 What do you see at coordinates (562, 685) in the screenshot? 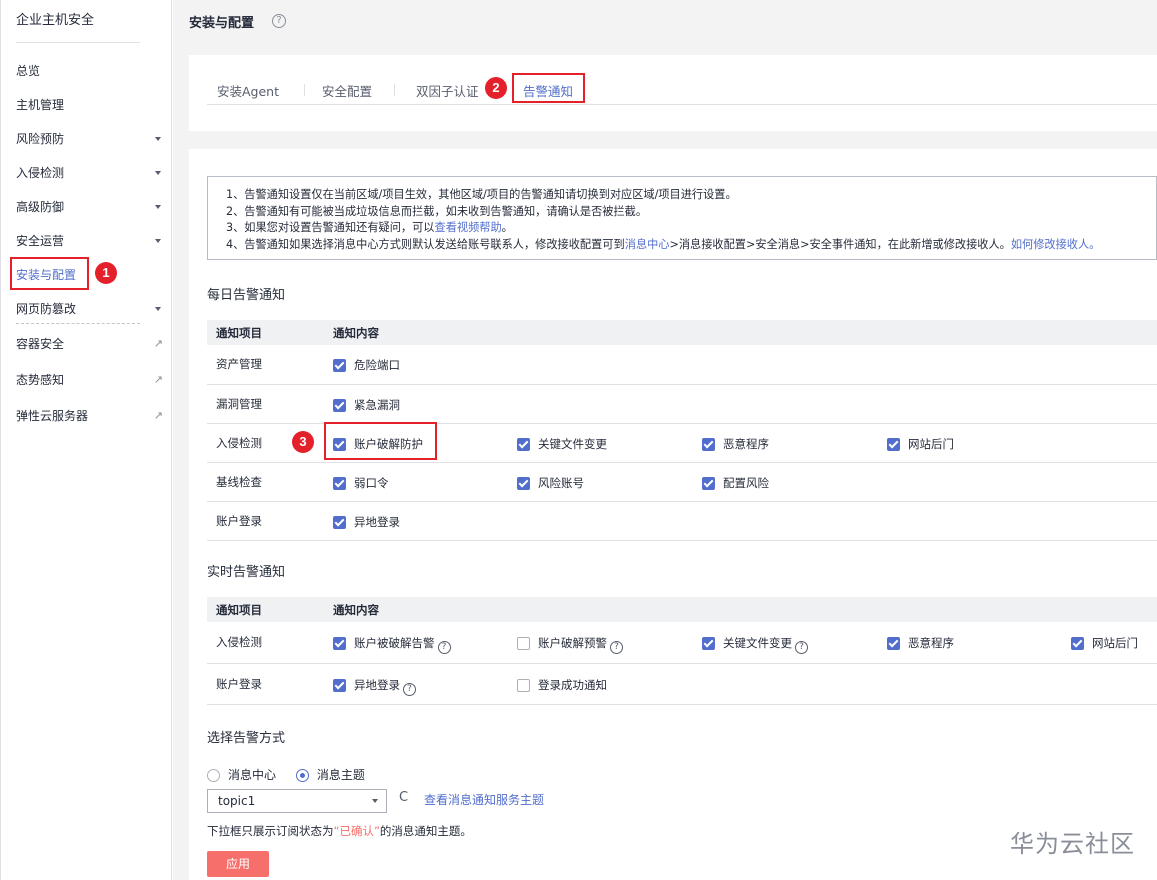
I see `checkbox-login-success-notify: 登录成功通知` at bounding box center [562, 685].